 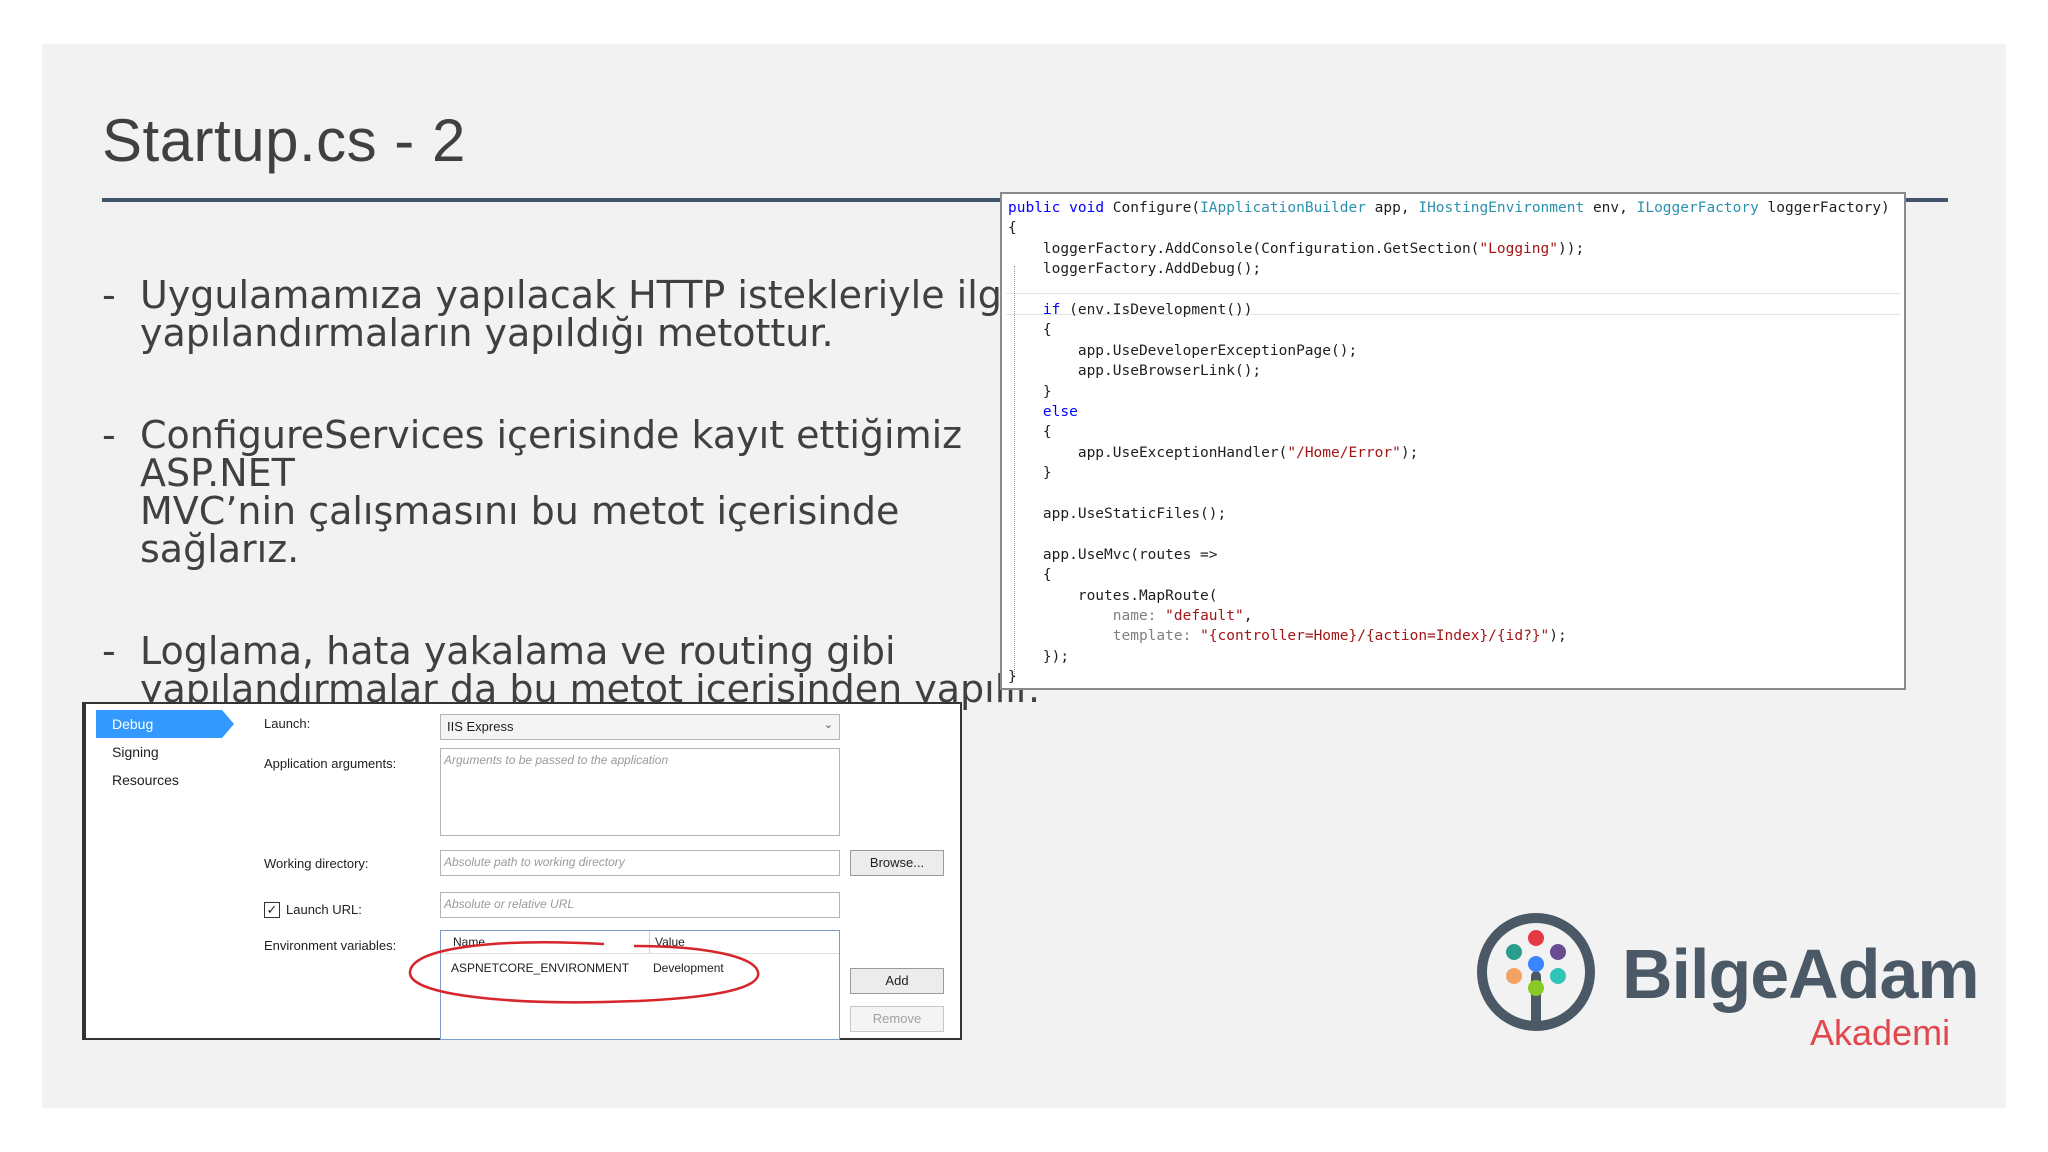 I want to click on code-line: app.UseBrowserLink();, so click(x=1135, y=371).